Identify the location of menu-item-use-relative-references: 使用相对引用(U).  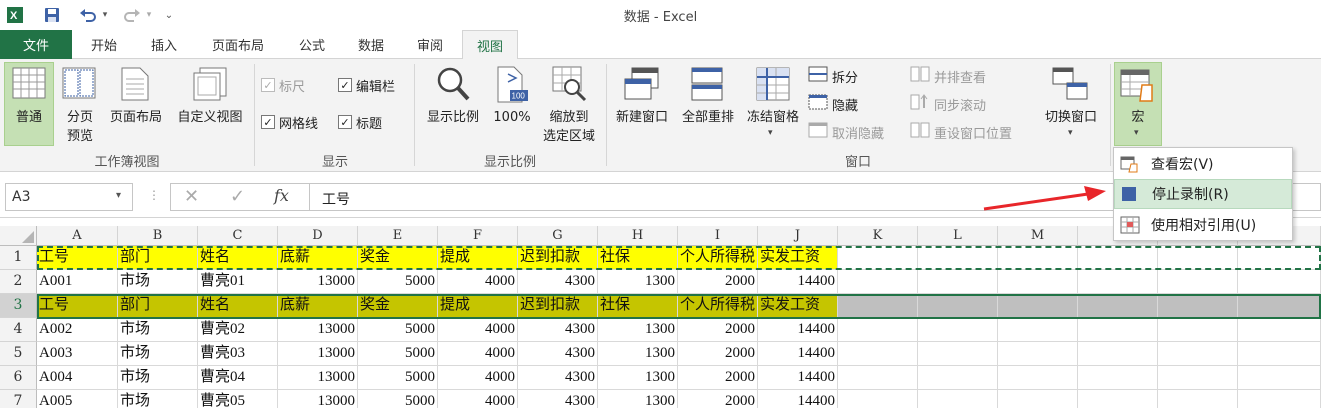
(1203, 225).